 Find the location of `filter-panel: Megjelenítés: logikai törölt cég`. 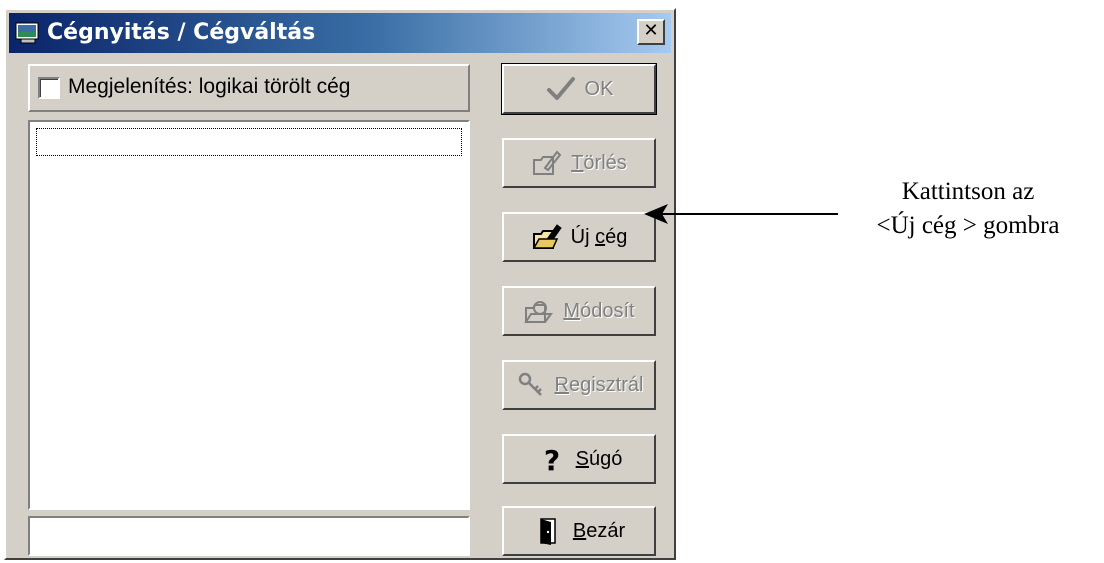

filter-panel: Megjelenítés: logikai törölt cég is located at coordinates (249, 88).